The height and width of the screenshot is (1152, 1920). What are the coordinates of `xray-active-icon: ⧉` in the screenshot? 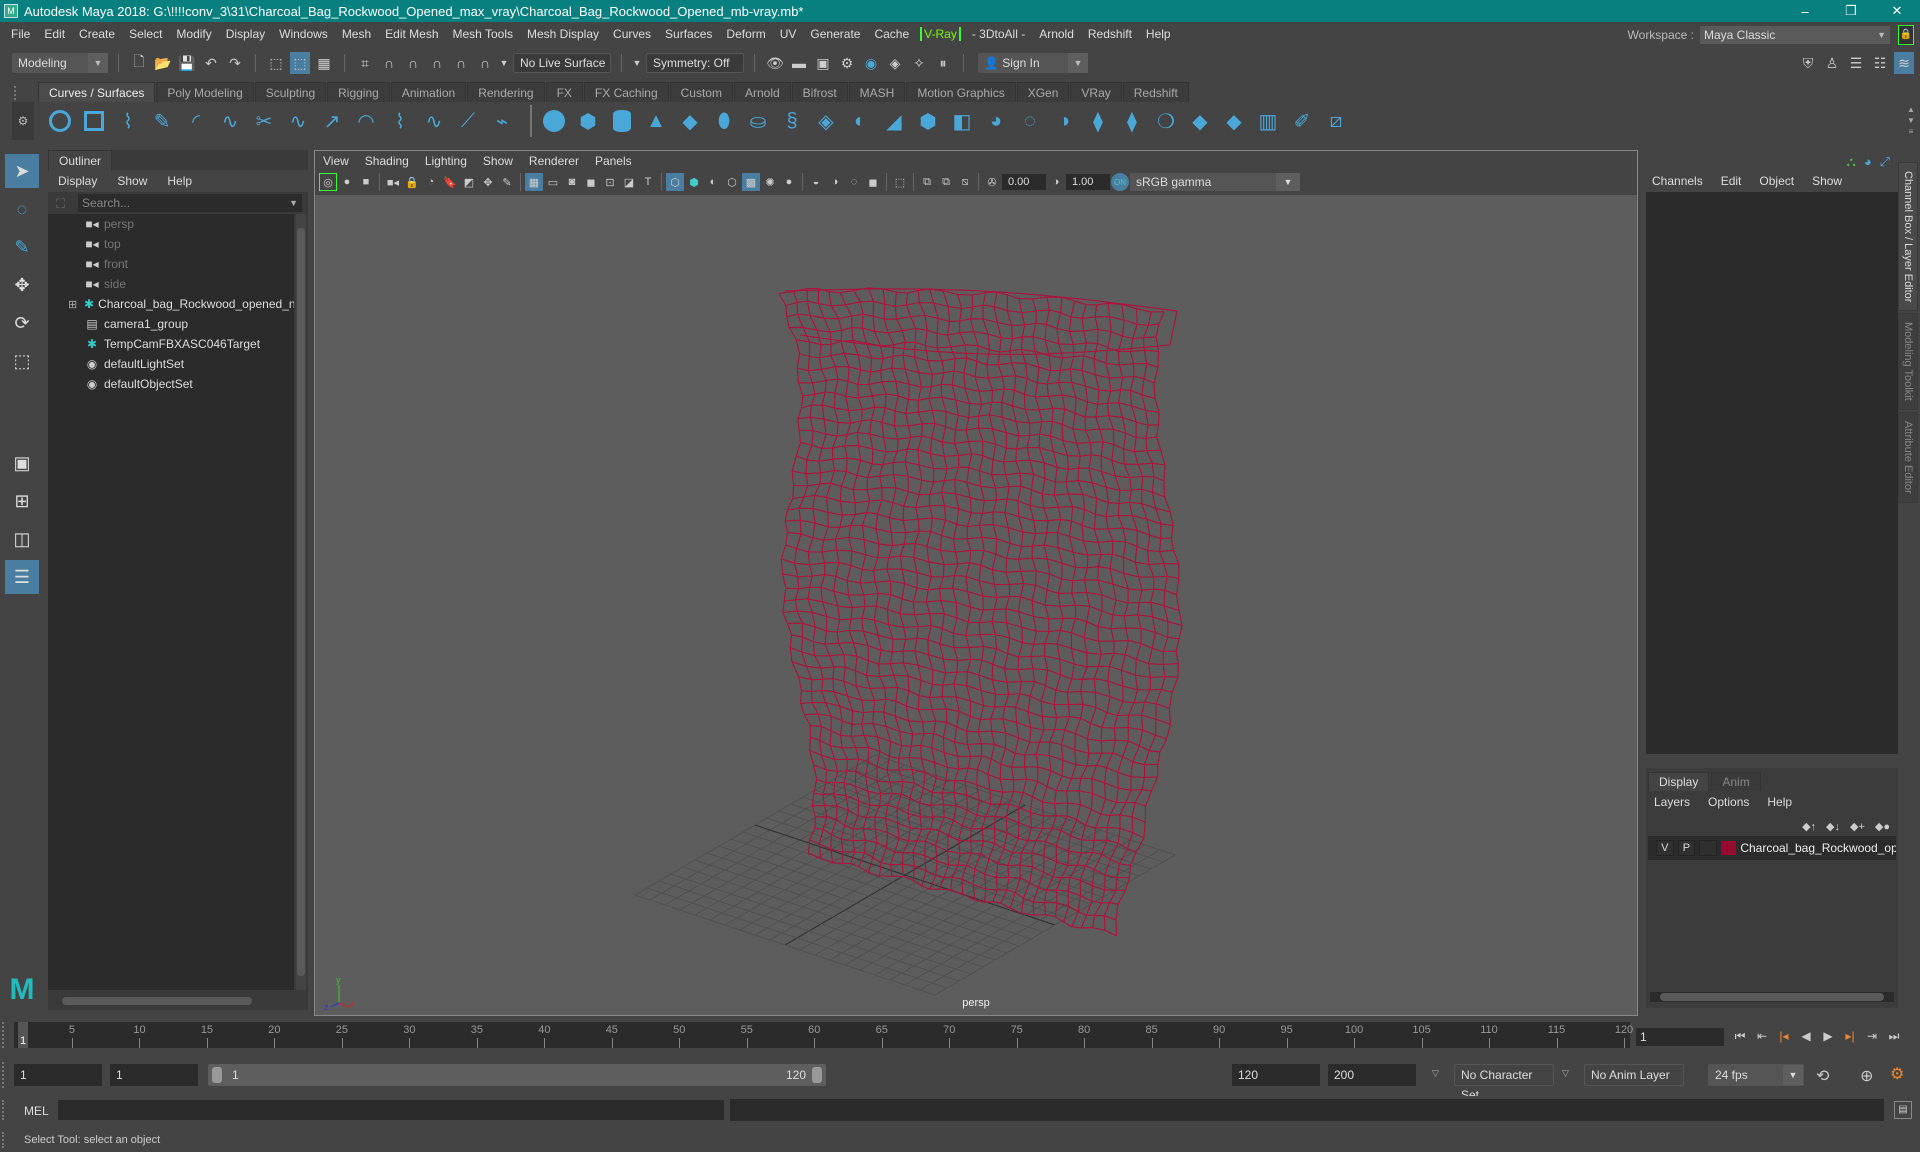 It's located at (946, 182).